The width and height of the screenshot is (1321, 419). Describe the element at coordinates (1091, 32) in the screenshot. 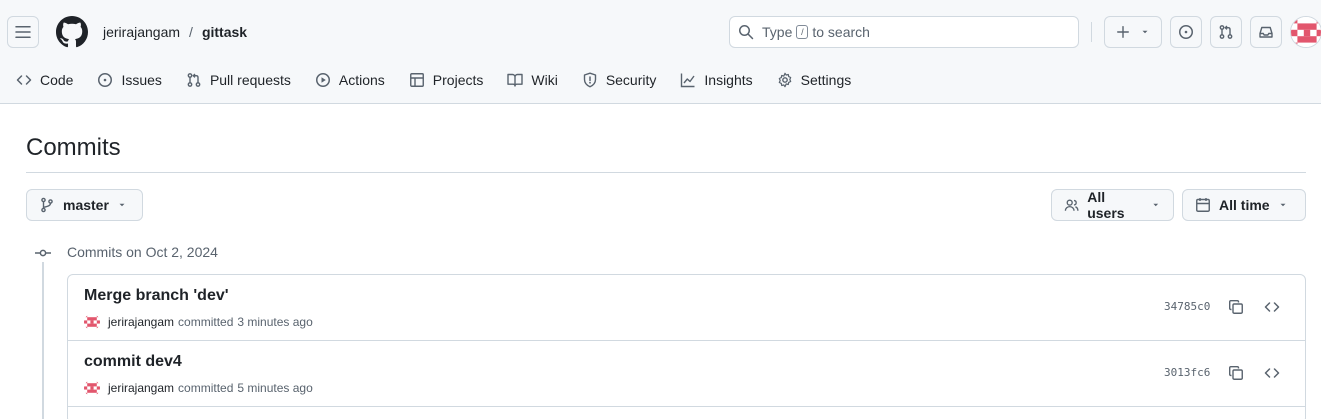

I see `header-divider` at that location.